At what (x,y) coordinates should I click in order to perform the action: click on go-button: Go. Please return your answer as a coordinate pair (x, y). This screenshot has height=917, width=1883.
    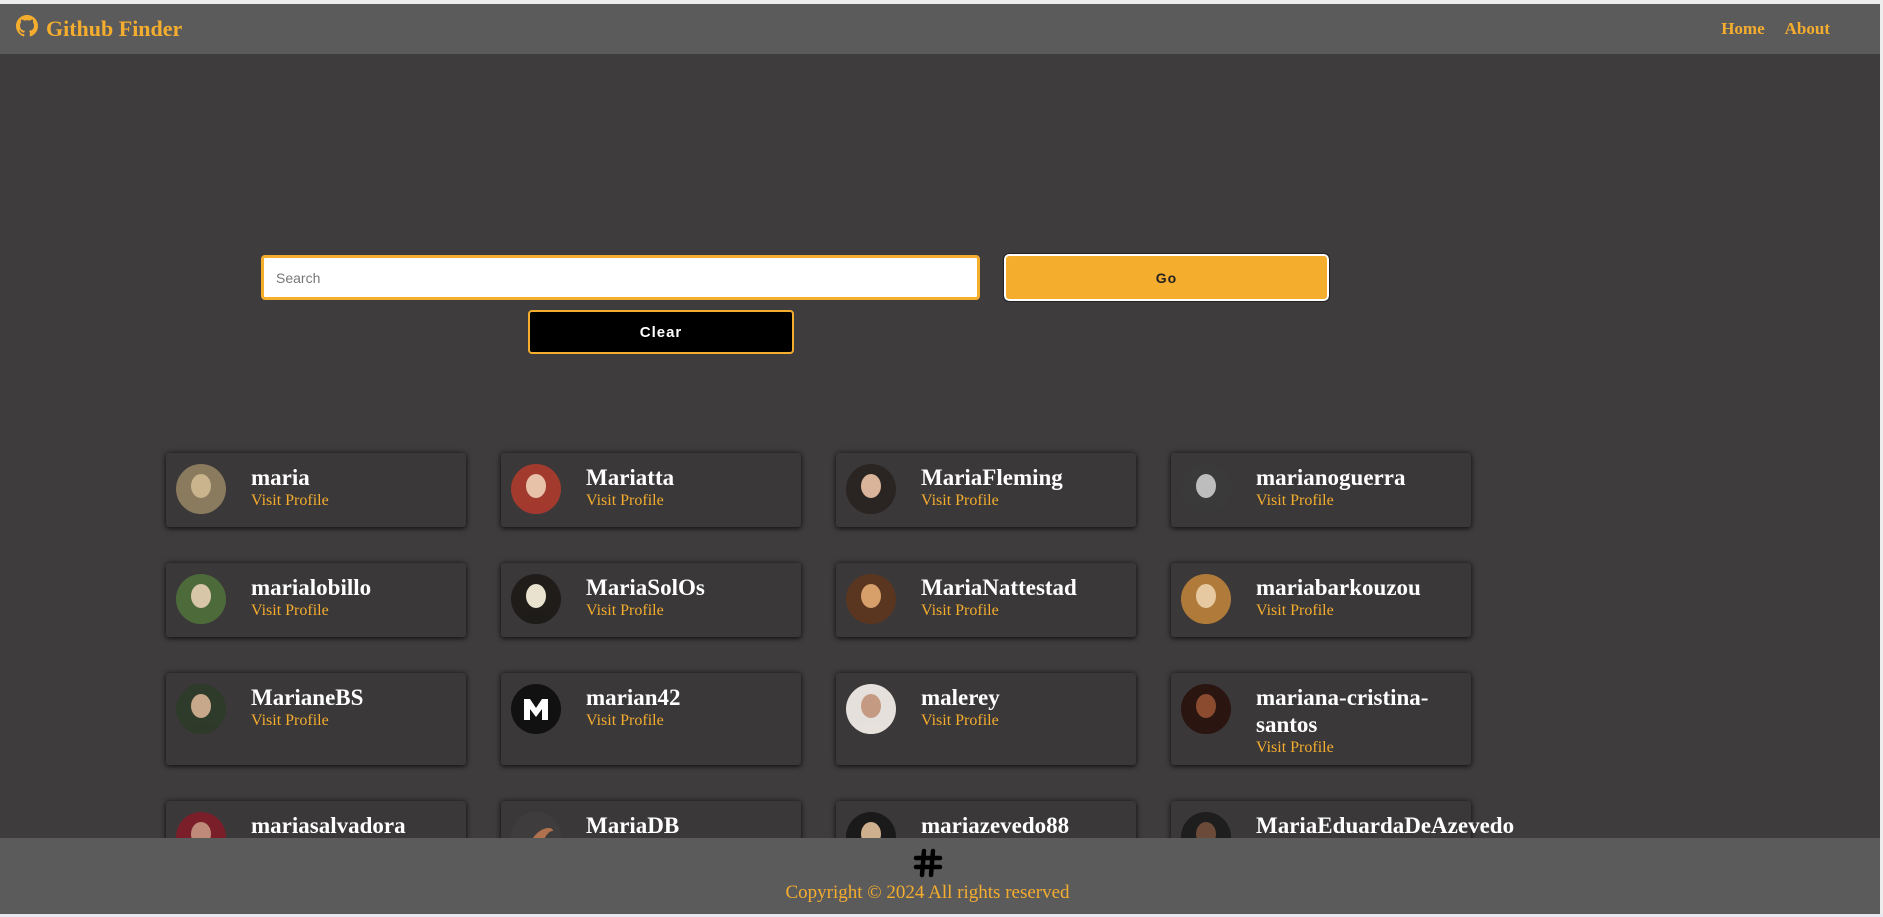
    Looking at the image, I should click on (1166, 277).